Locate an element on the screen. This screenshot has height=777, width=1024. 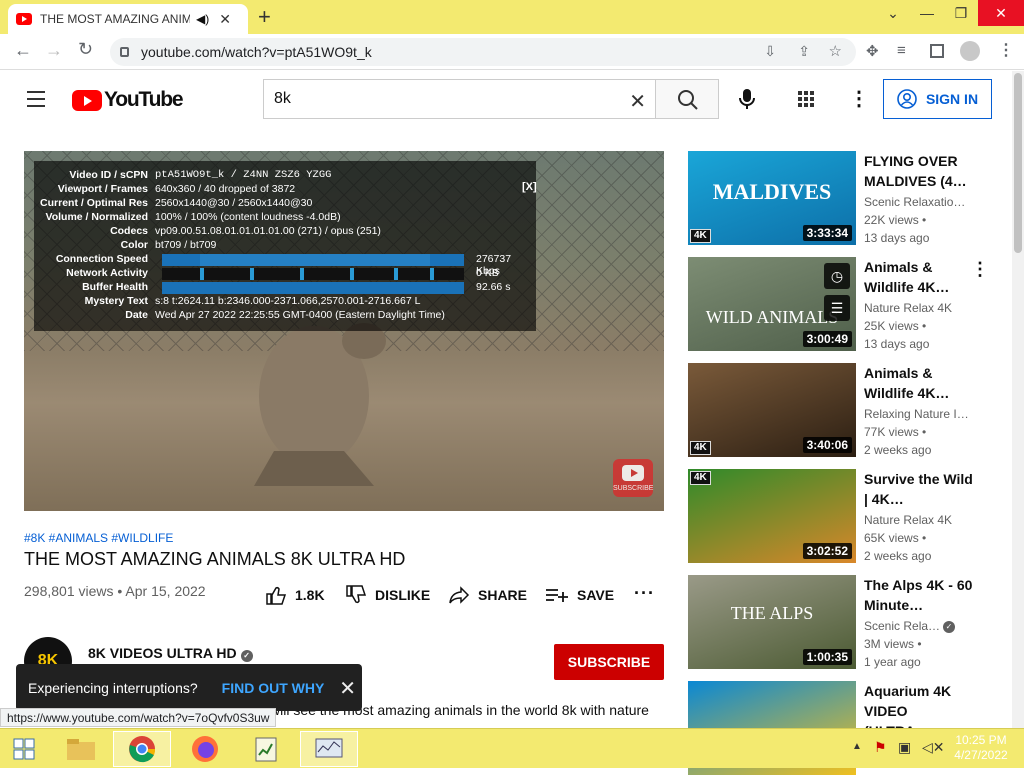
like-count: 1.8K is located at coordinates (310, 595).